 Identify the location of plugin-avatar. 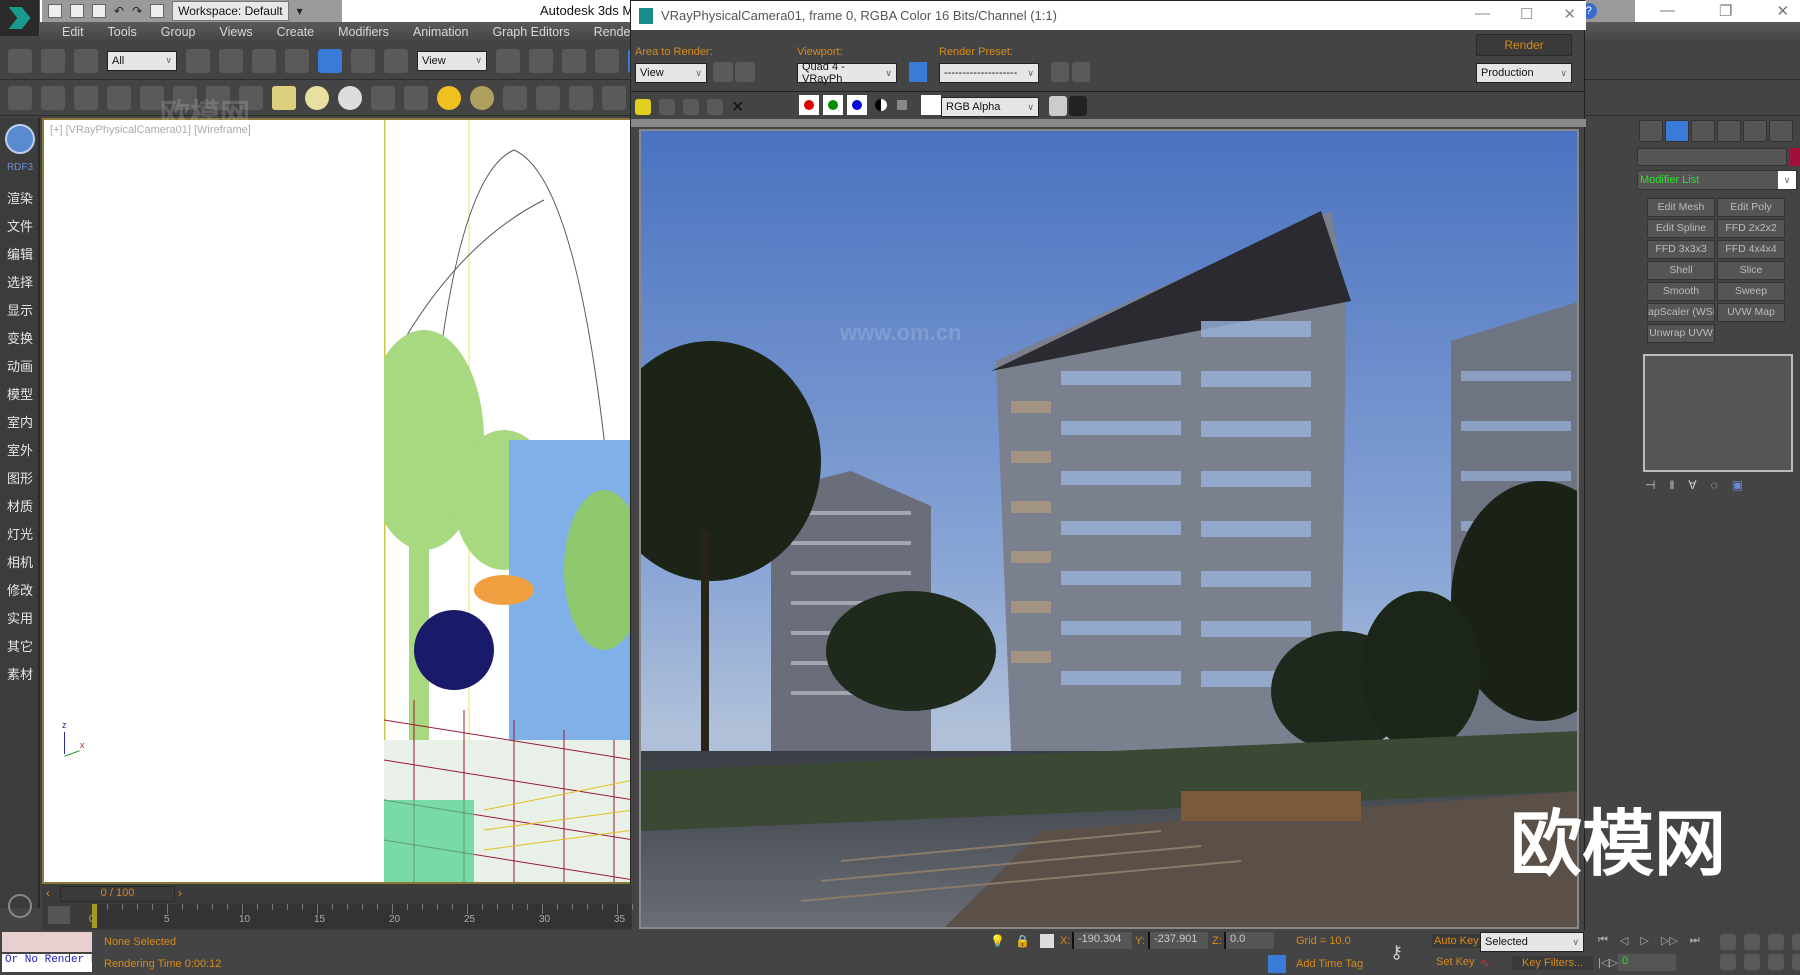
(20, 139).